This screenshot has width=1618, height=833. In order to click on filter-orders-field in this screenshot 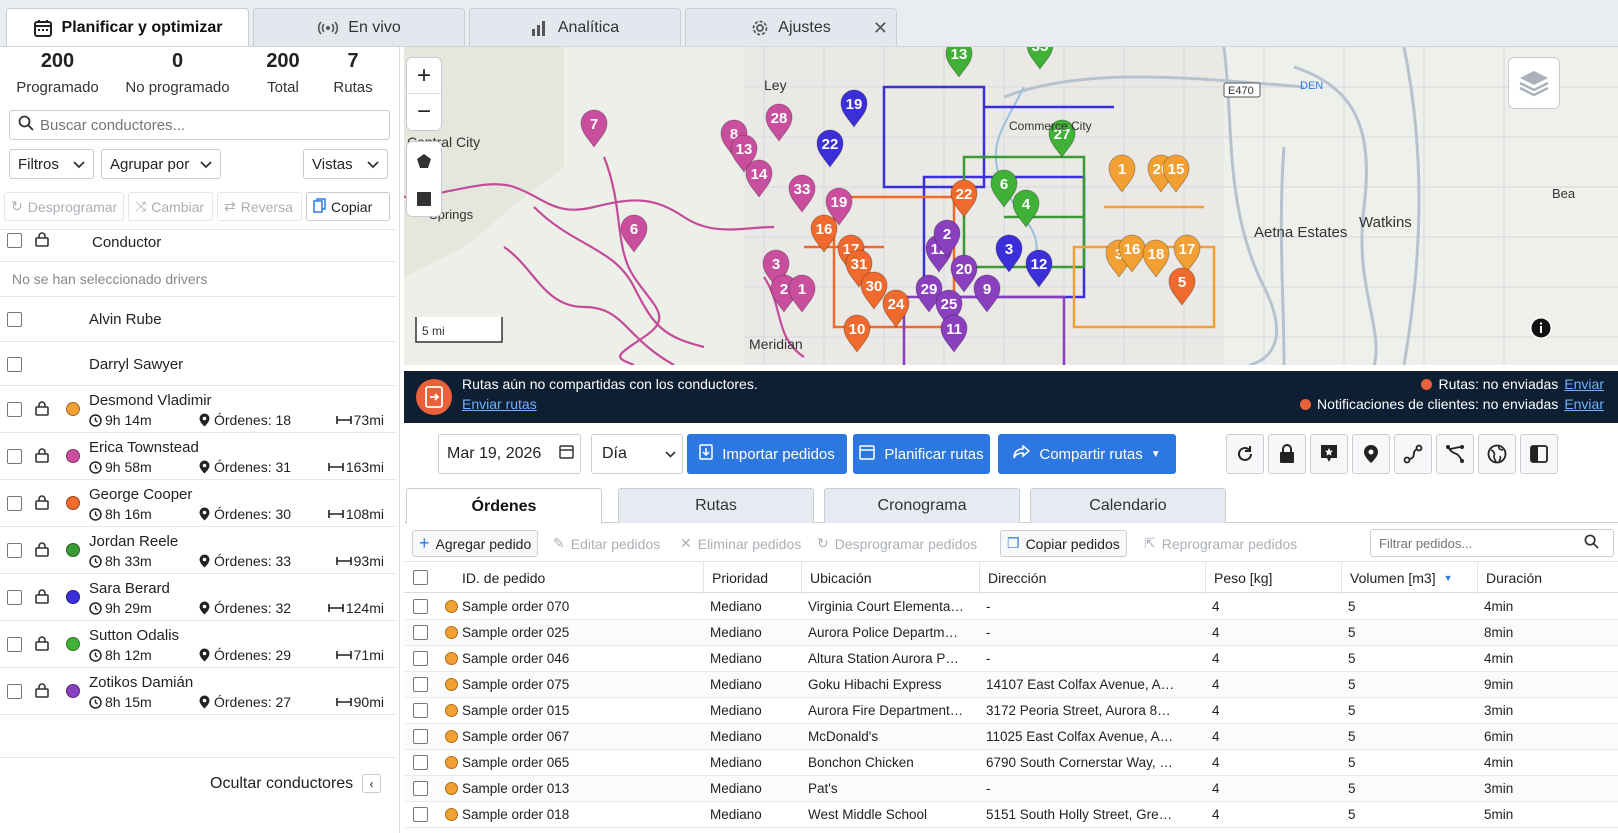, I will do `click(1492, 543)`.